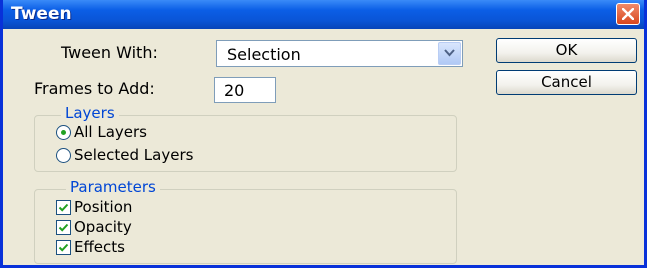  I want to click on close-button, so click(628, 14).